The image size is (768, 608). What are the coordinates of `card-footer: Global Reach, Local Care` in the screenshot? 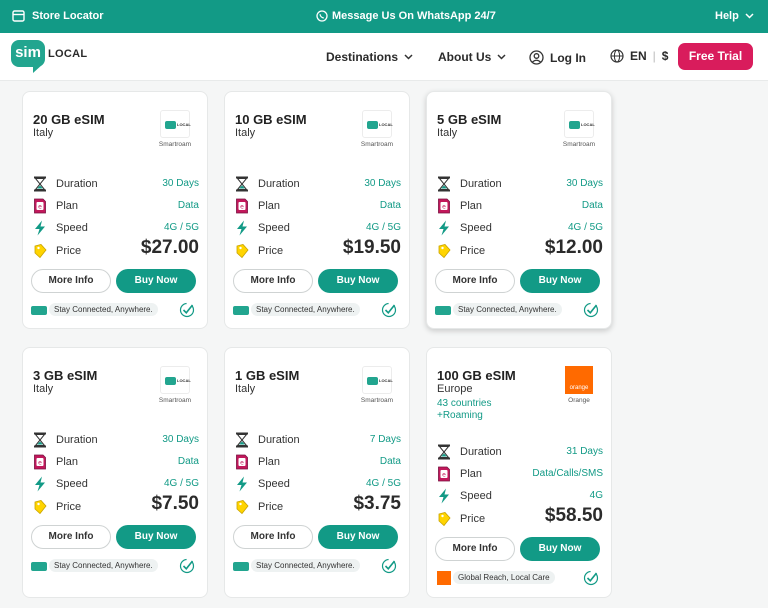 It's located at (520, 579).